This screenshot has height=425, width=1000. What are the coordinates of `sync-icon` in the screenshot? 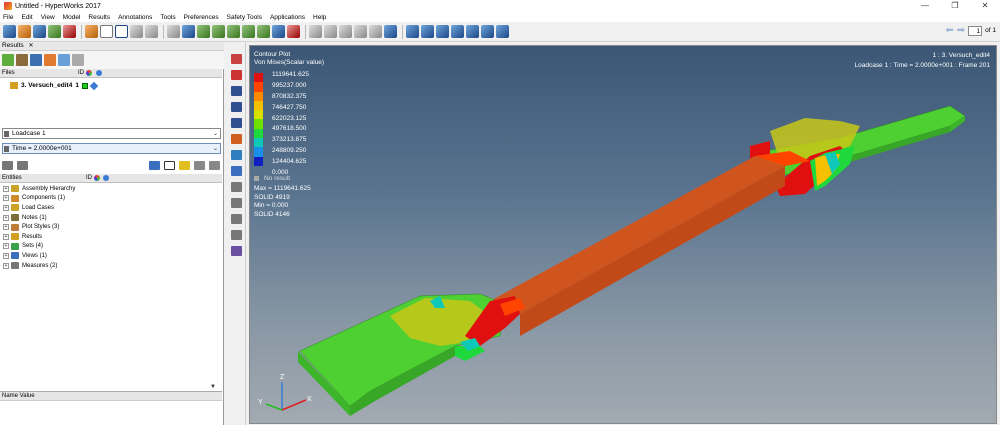 It's located at (136, 31).